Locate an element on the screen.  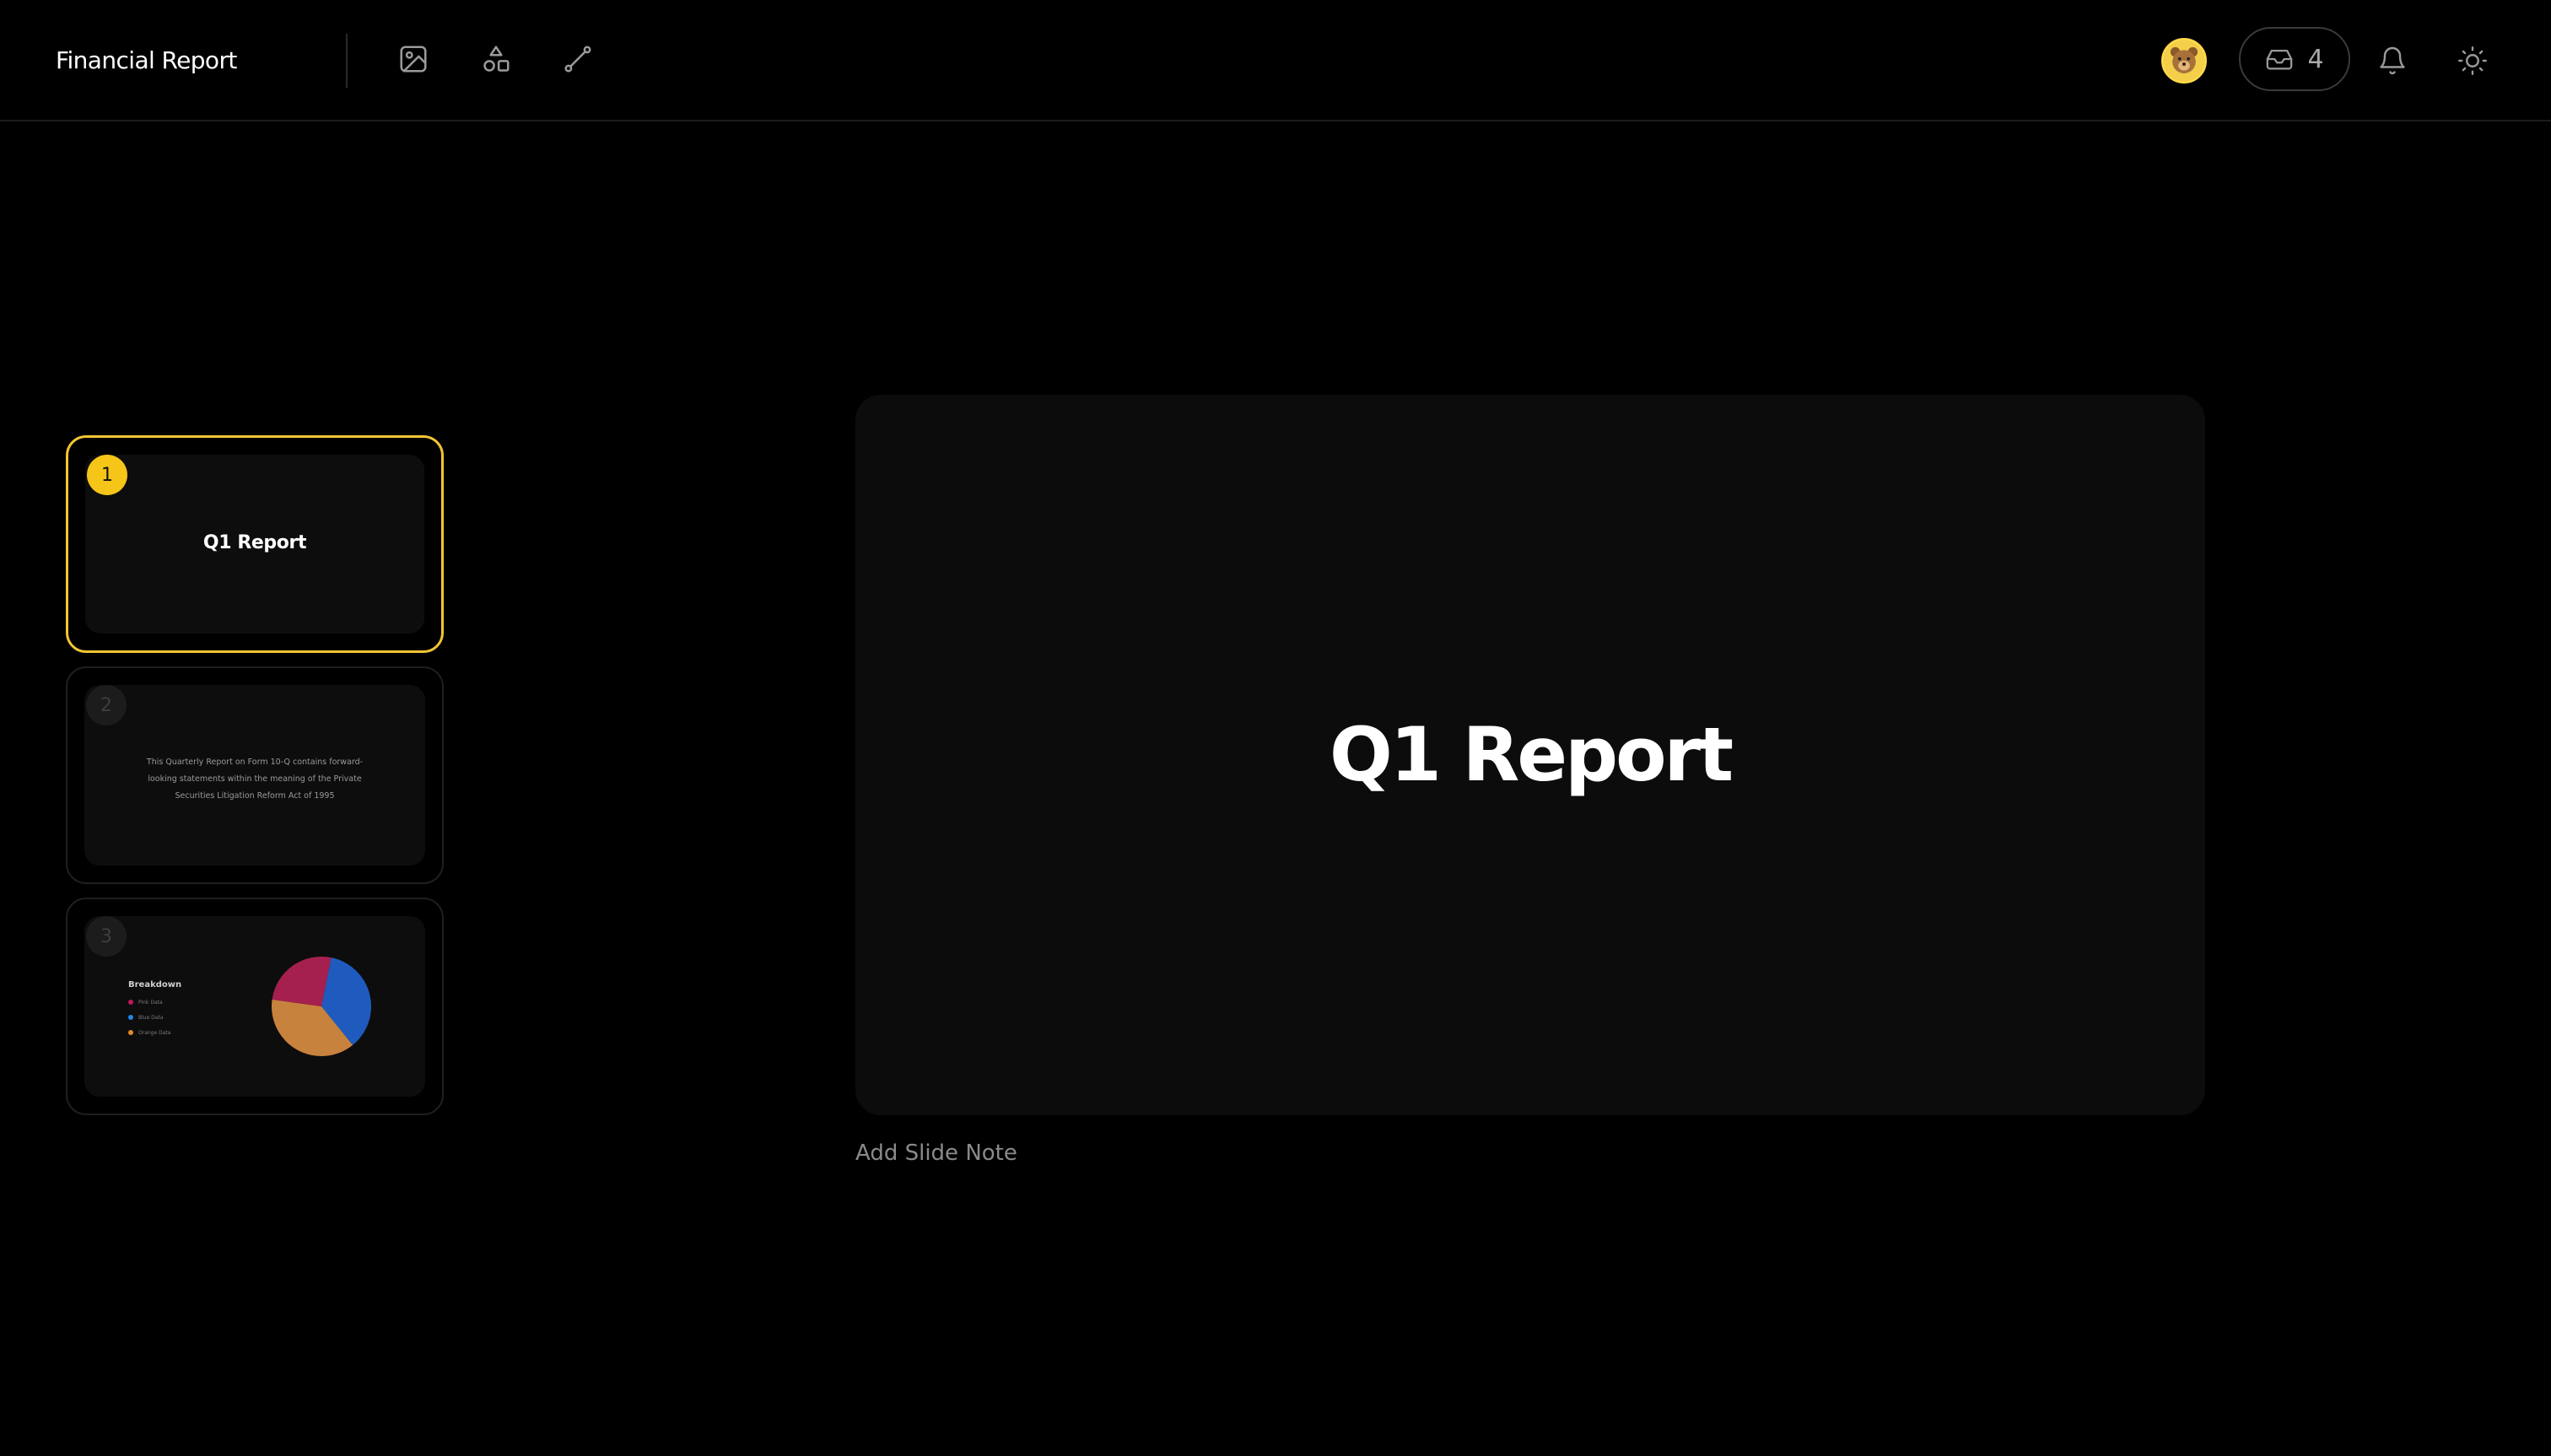
slide-number-badge: 3 is located at coordinates (106, 937).